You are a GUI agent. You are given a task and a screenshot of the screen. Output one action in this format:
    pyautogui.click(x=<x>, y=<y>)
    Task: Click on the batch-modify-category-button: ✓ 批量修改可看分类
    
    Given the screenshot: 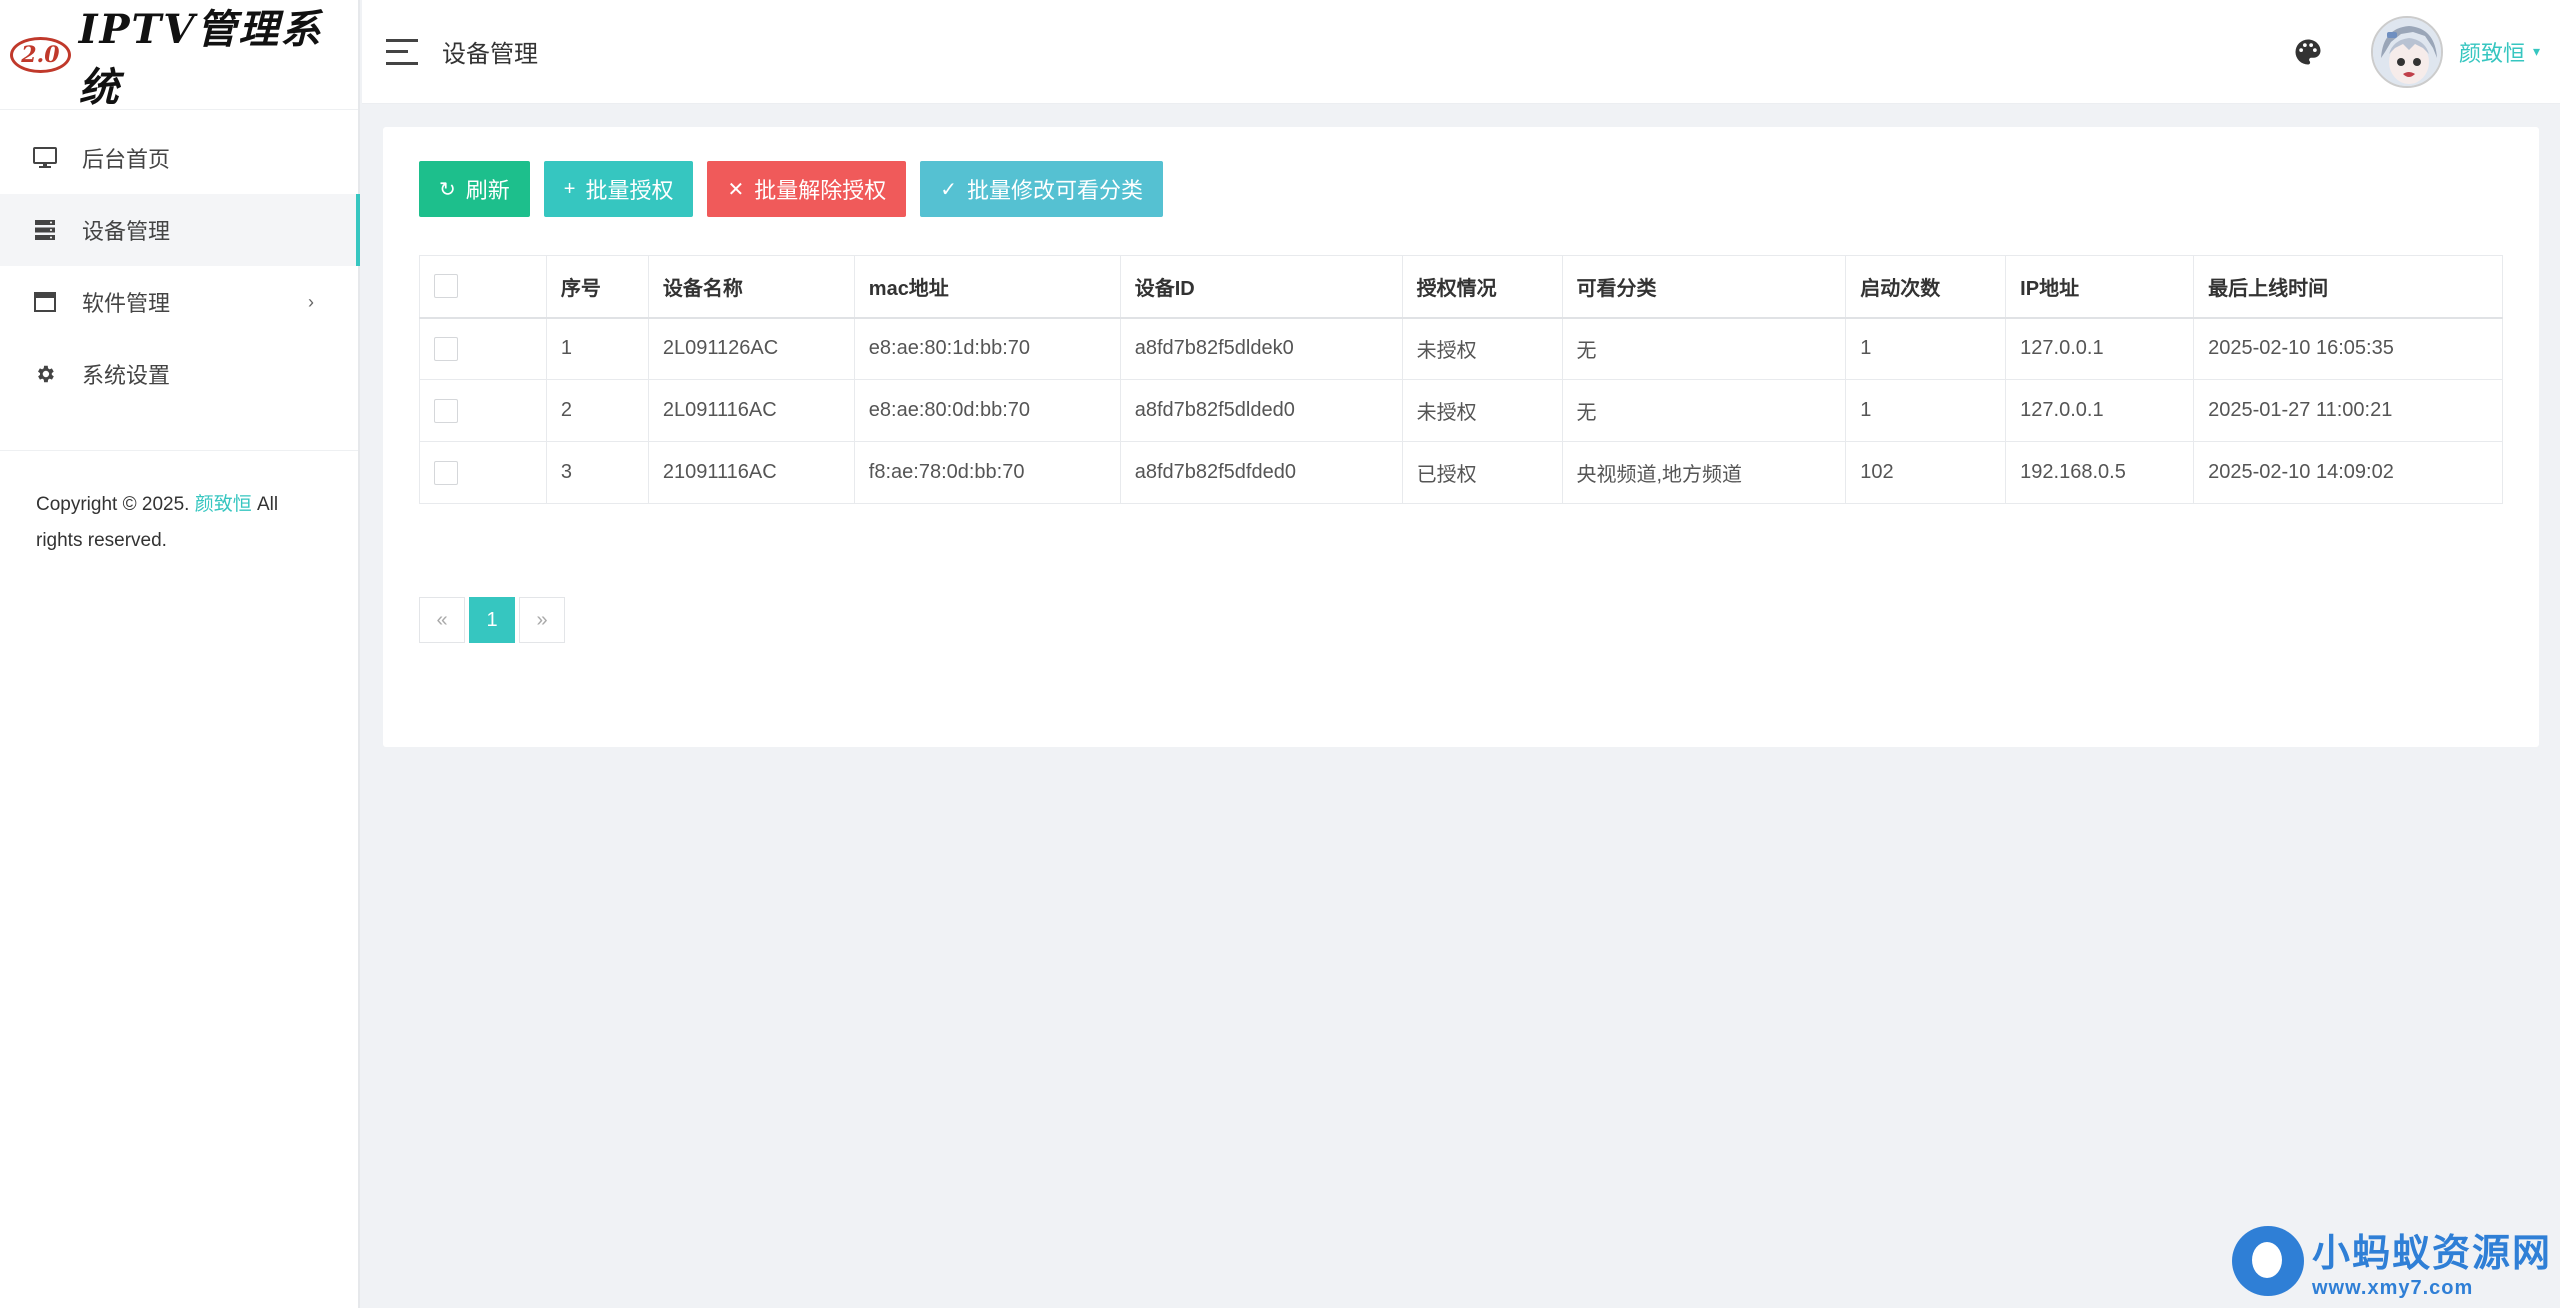 What is the action you would take?
    pyautogui.click(x=1042, y=189)
    